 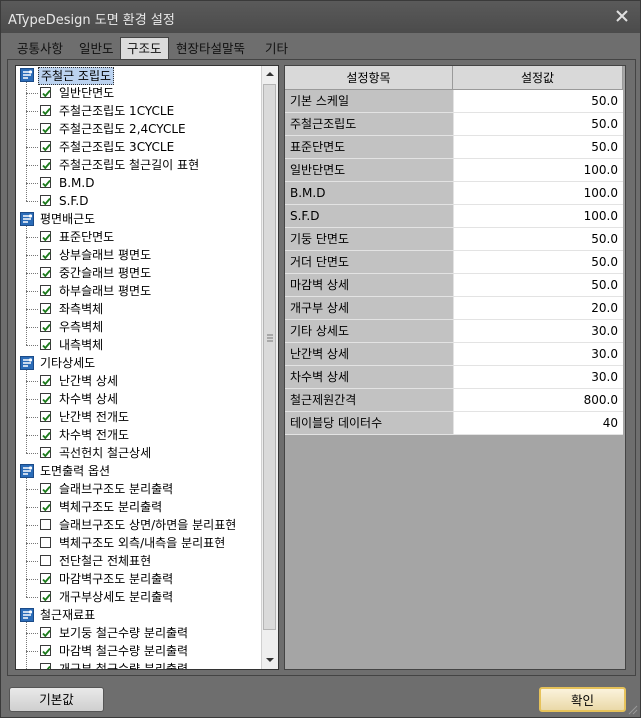 I want to click on tree-item: B.M.D, so click(x=139, y=183).